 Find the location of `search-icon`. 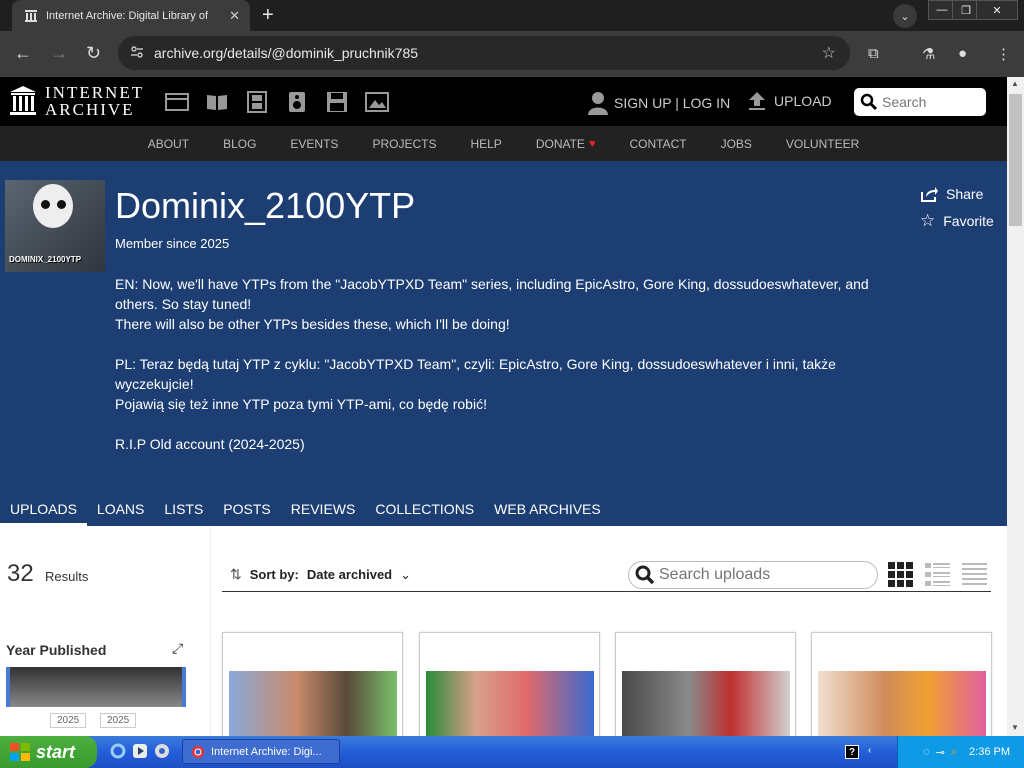

search-icon is located at coordinates (869, 102).